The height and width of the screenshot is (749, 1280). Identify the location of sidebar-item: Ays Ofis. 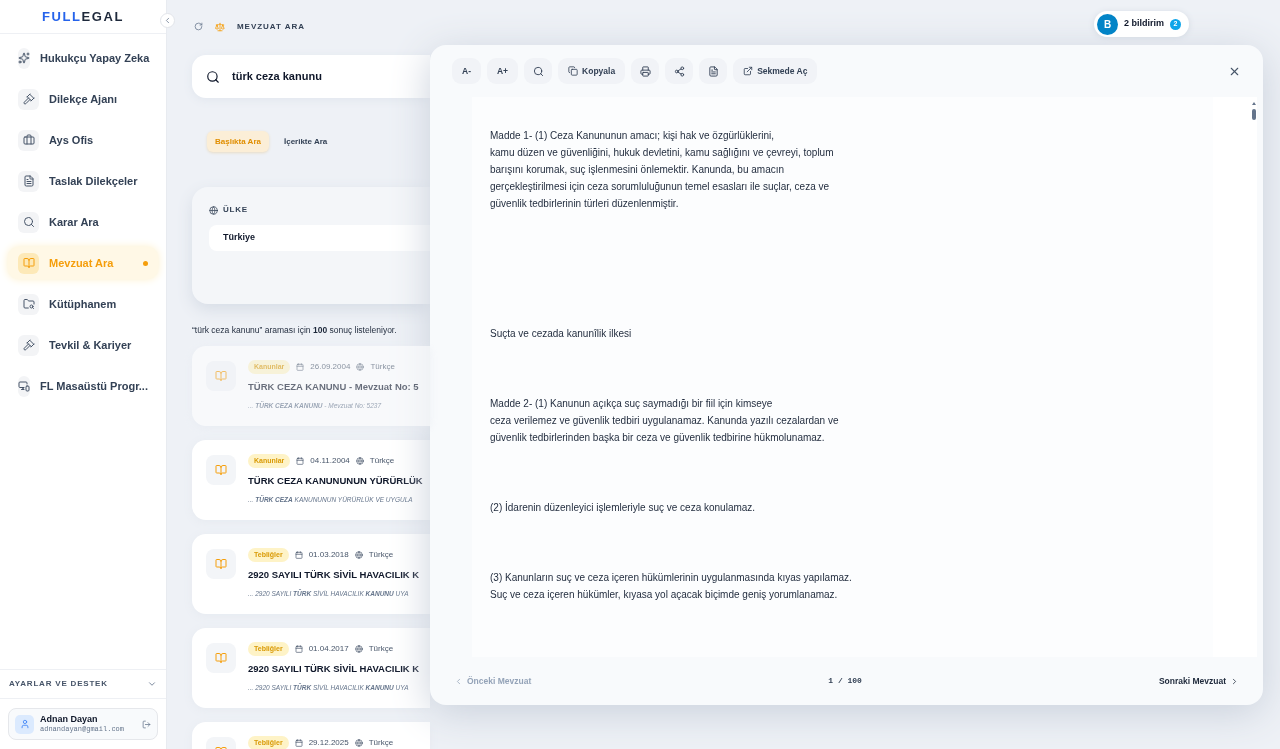
(83, 140).